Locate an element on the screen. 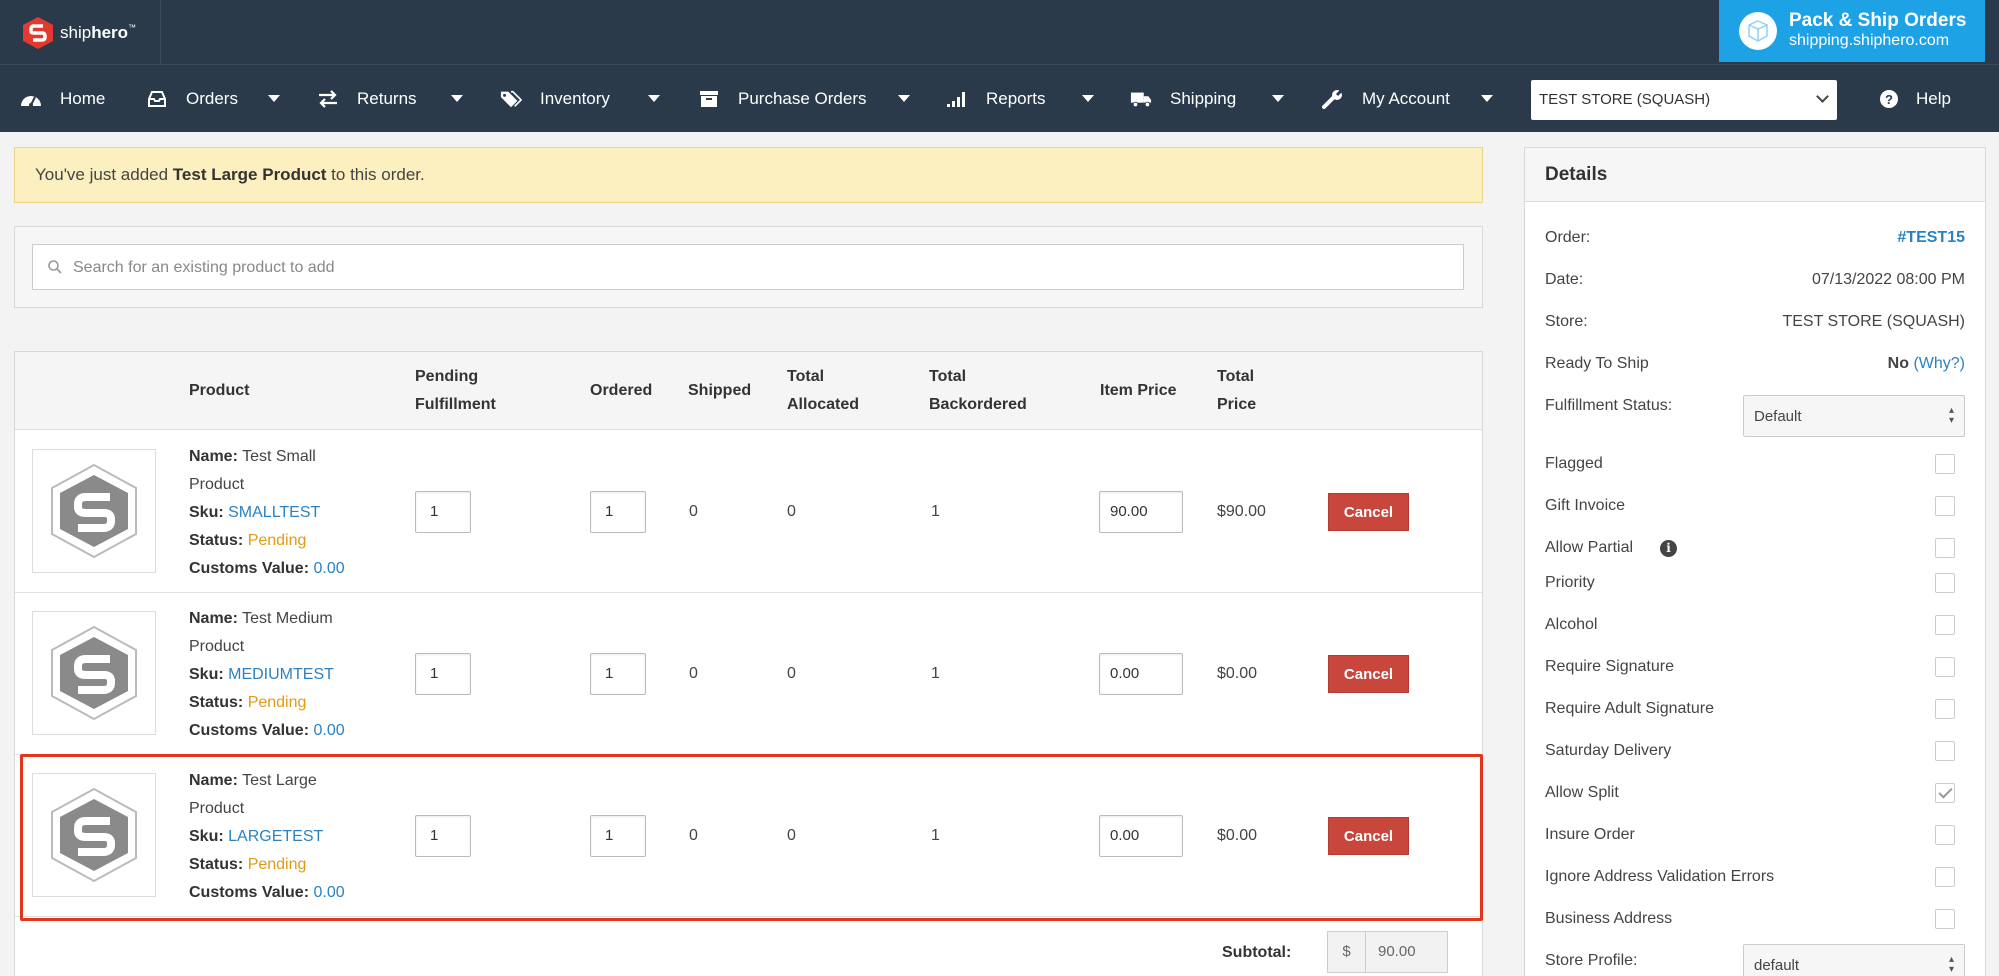 The width and height of the screenshot is (1999, 976). nav-inventory: Inventory is located at coordinates (580, 99).